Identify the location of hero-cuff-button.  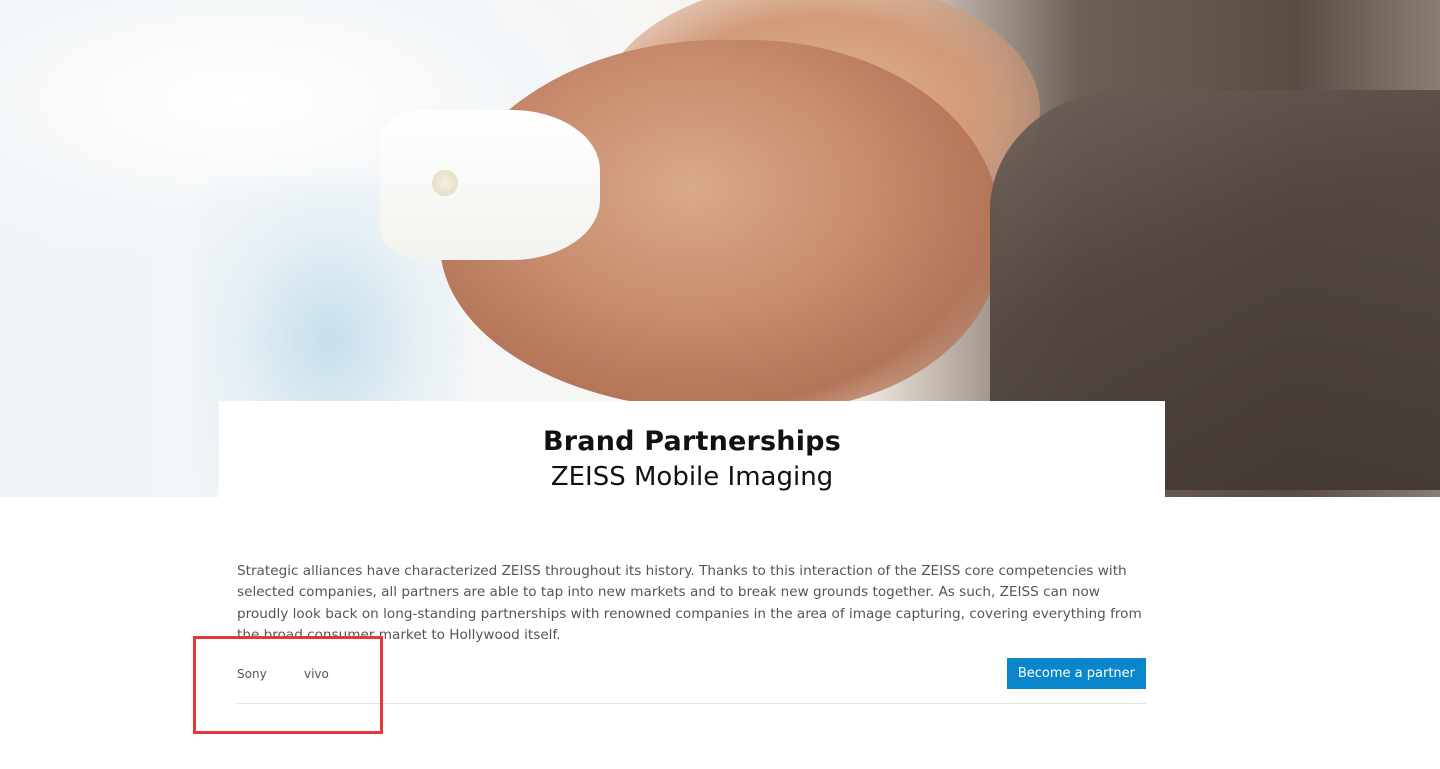
(445, 183).